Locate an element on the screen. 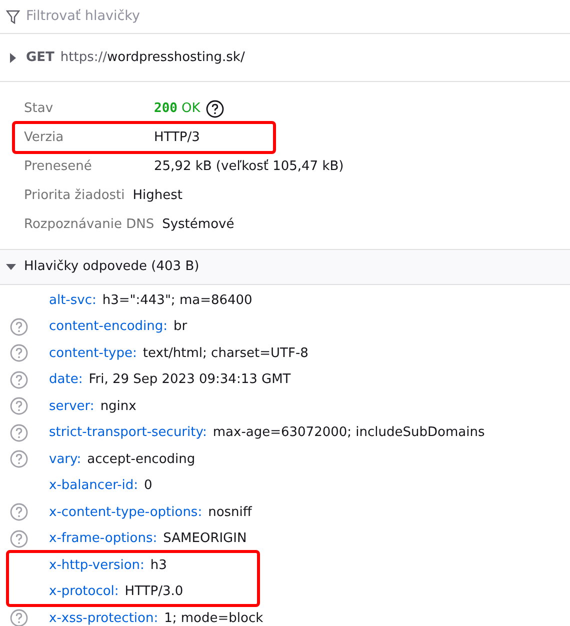  header-name: content-encoding: is located at coordinates (108, 327).